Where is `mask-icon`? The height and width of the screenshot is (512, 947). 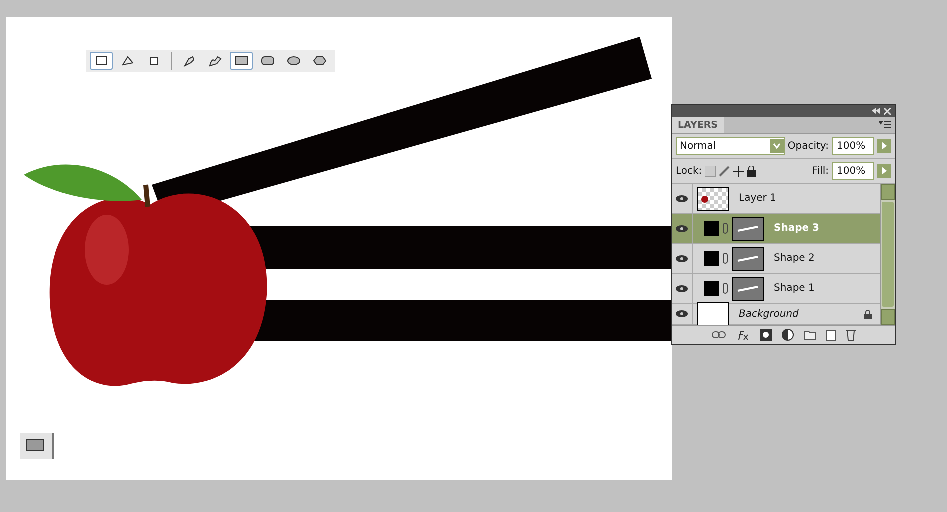
mask-icon is located at coordinates (766, 335).